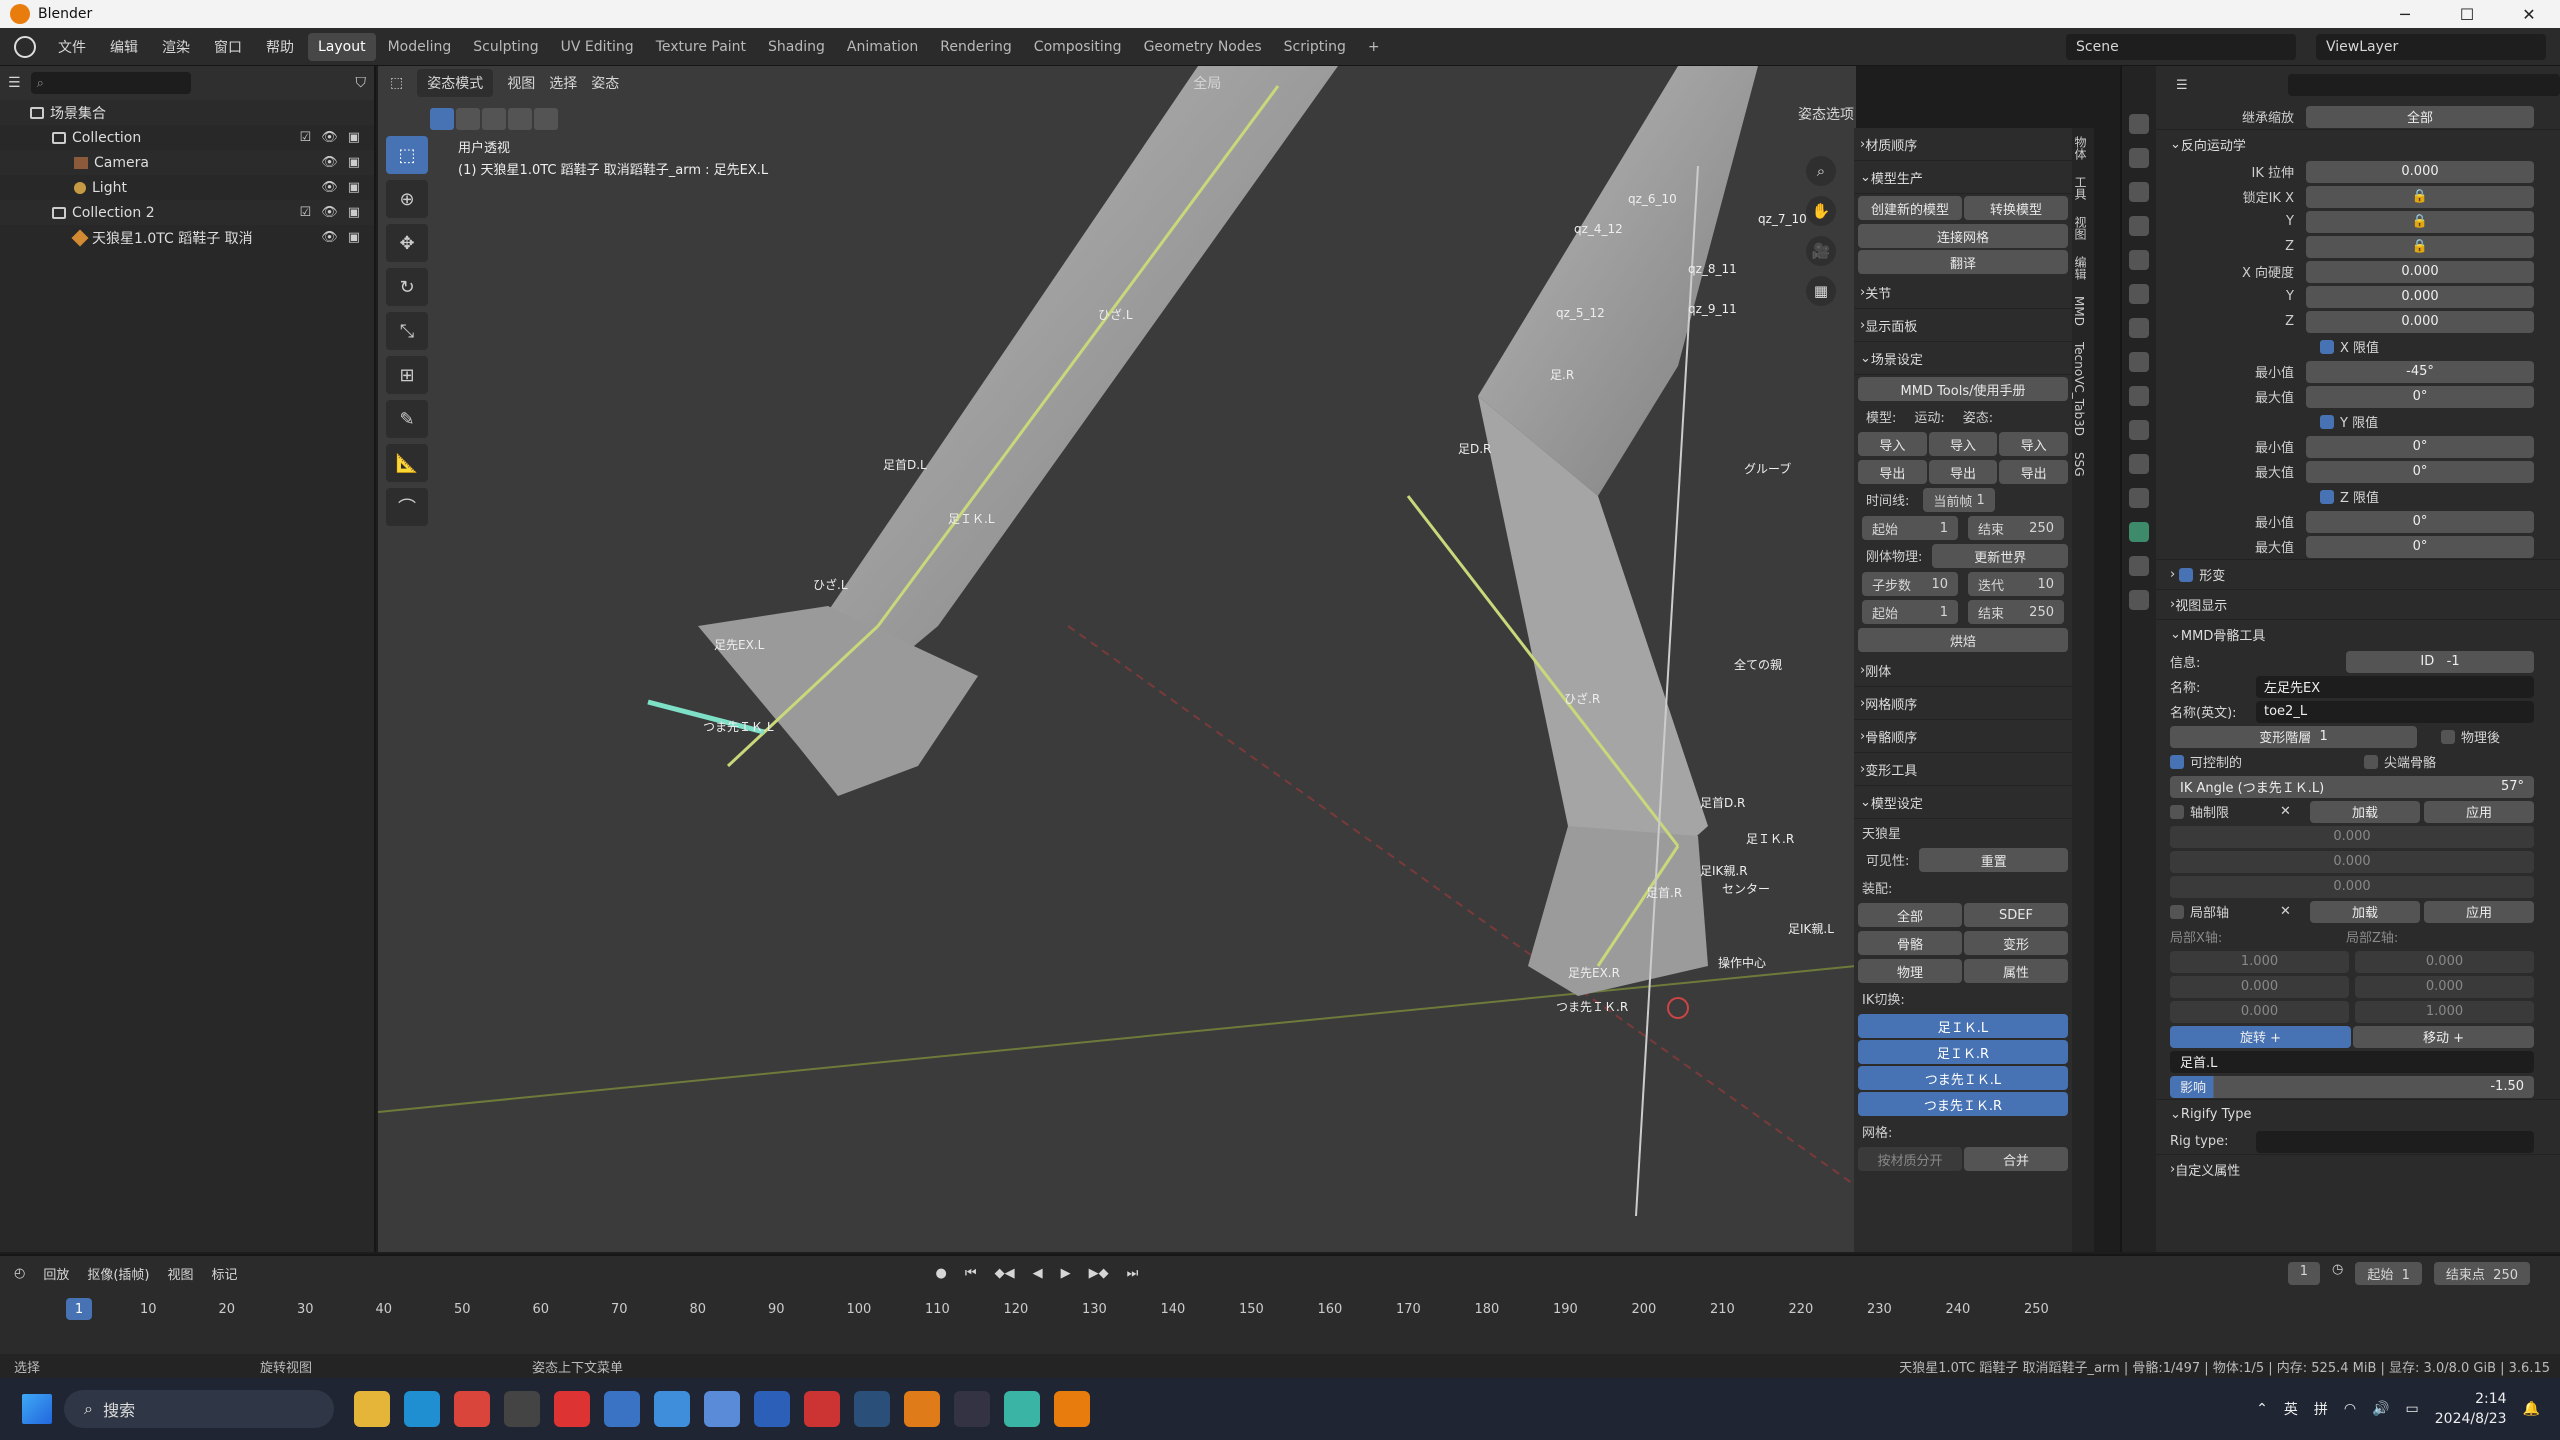  Describe the element at coordinates (1821, 171) in the screenshot. I see `zoom-icon: ⌕` at that location.